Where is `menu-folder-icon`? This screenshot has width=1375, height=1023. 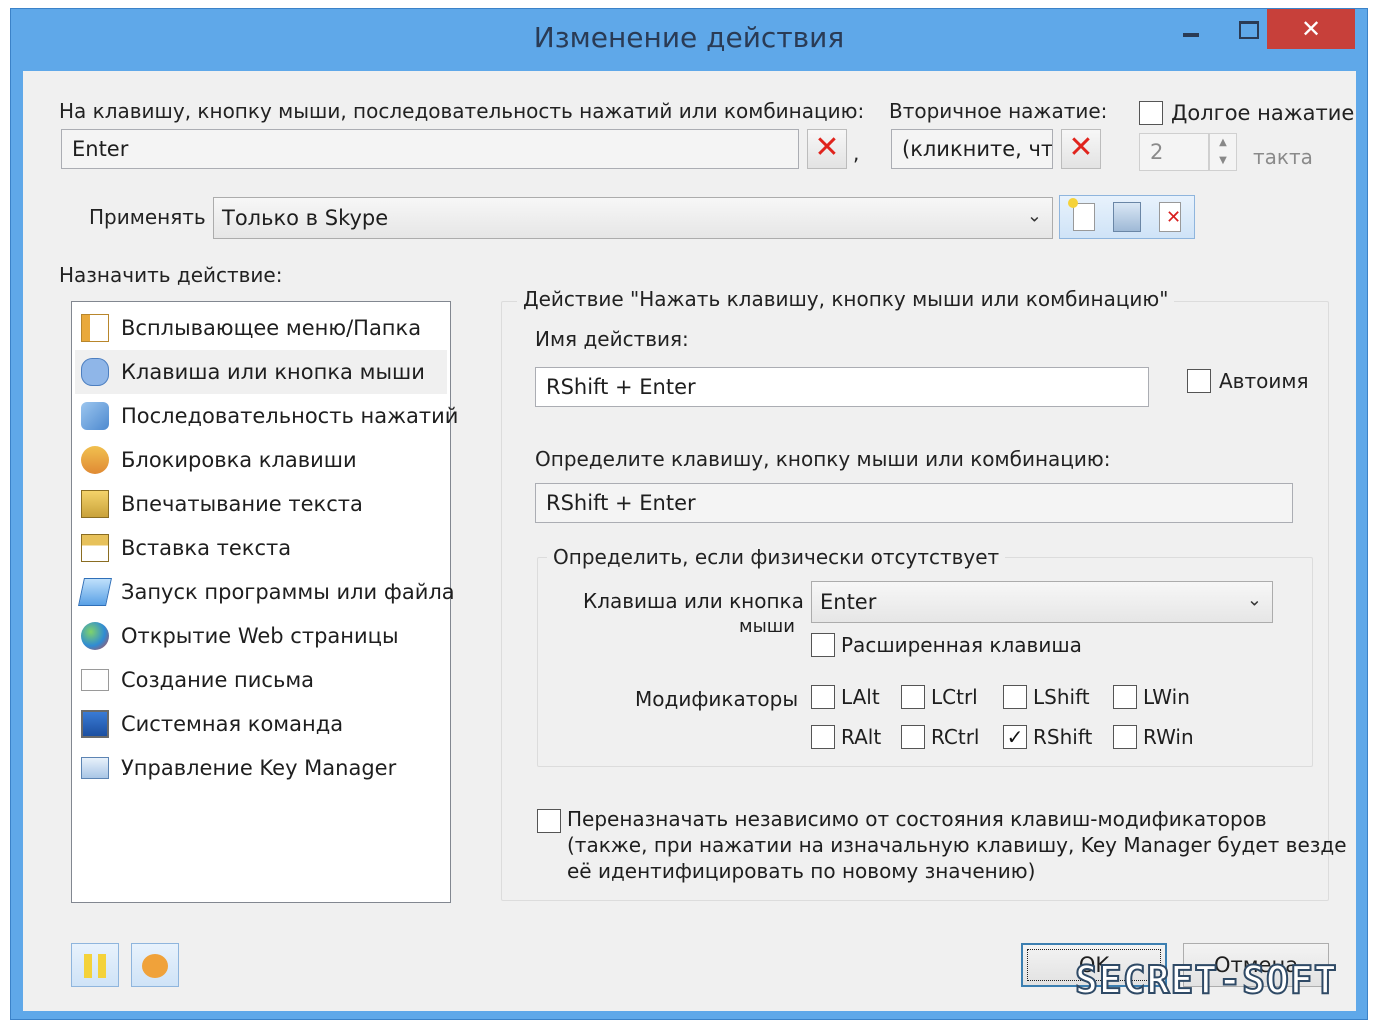
menu-folder-icon is located at coordinates (95, 328).